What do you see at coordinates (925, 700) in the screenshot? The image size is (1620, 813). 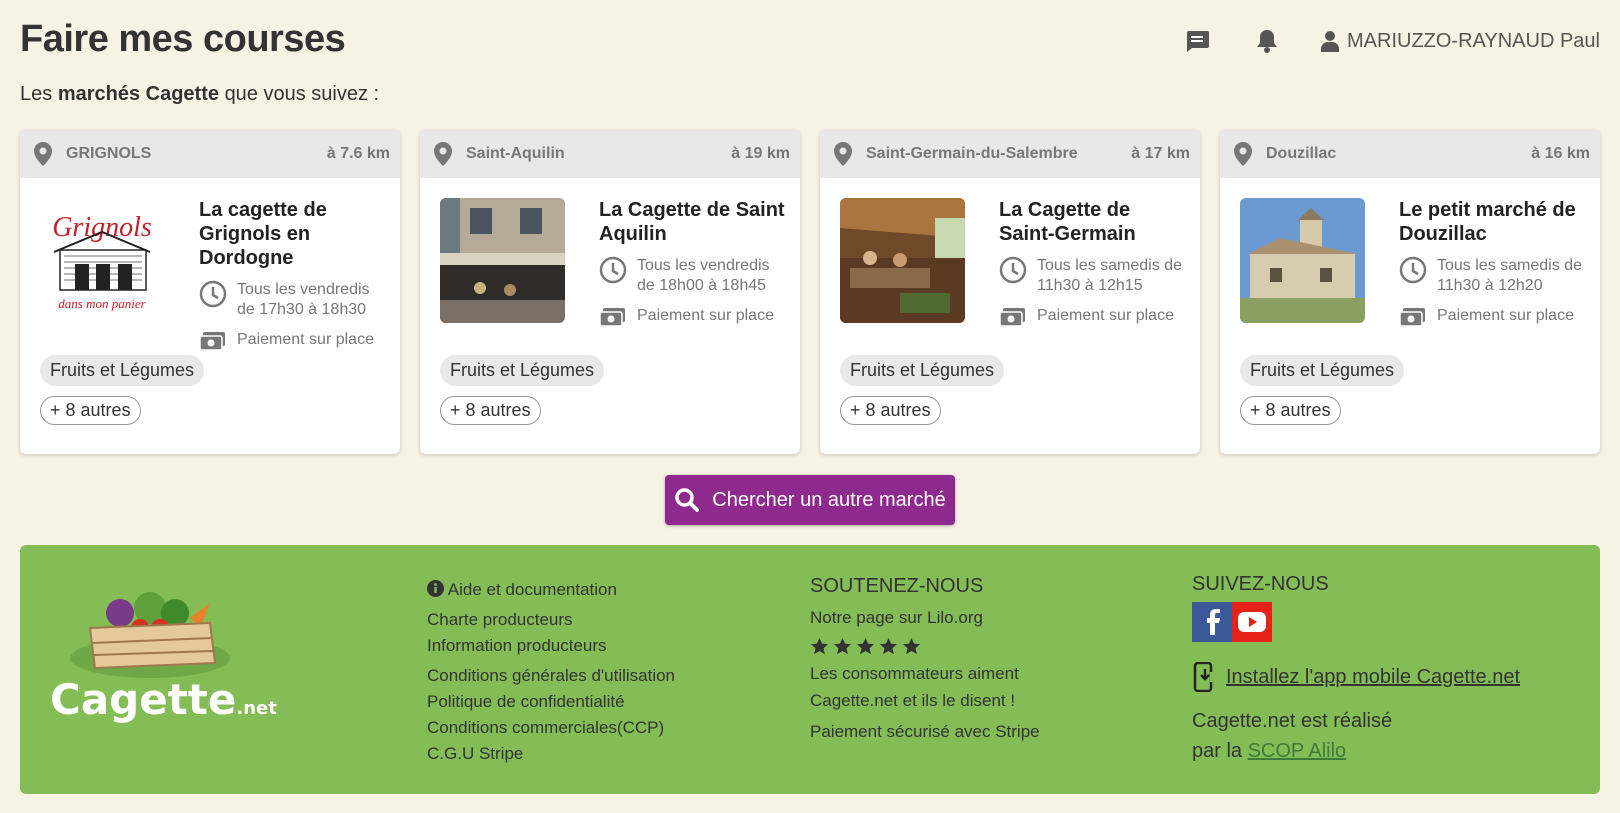 I see `consumers-link-line2: Cagette.net et ils le disent !` at bounding box center [925, 700].